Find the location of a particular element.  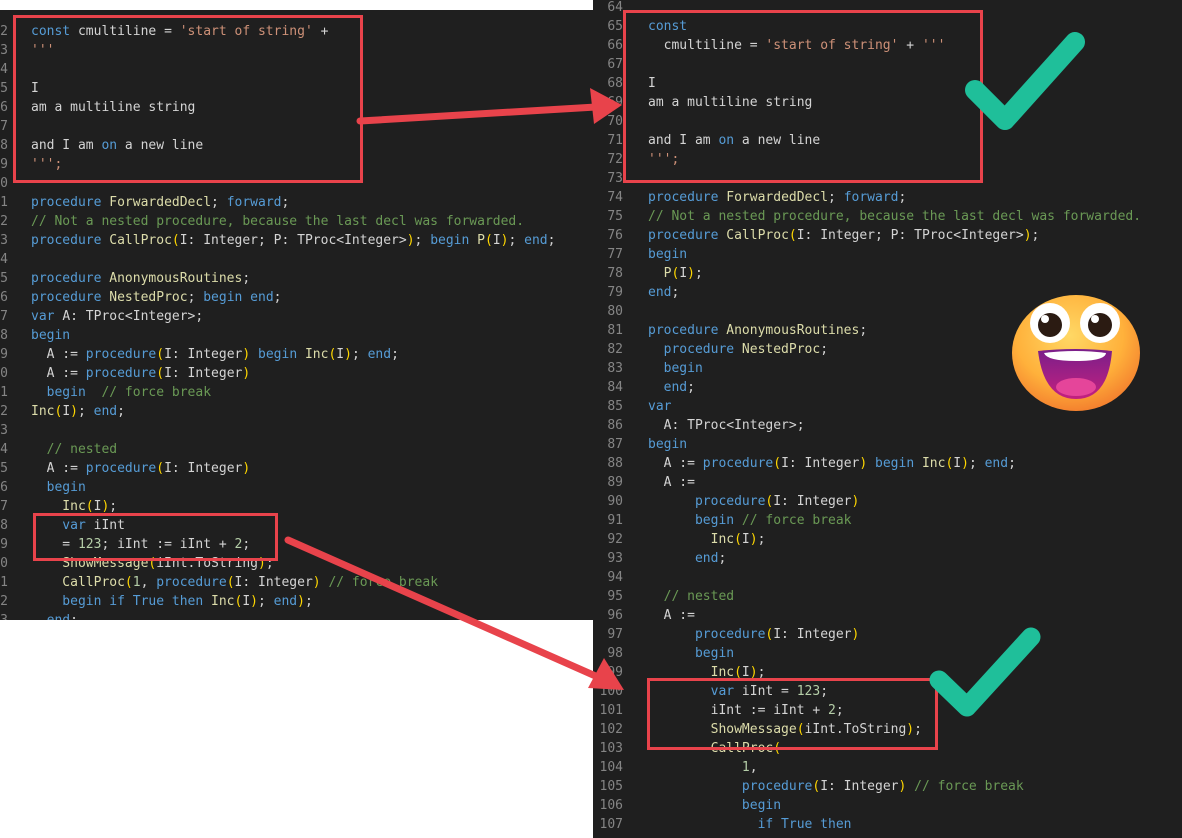

arrow-top is located at coordinates (489, 106).